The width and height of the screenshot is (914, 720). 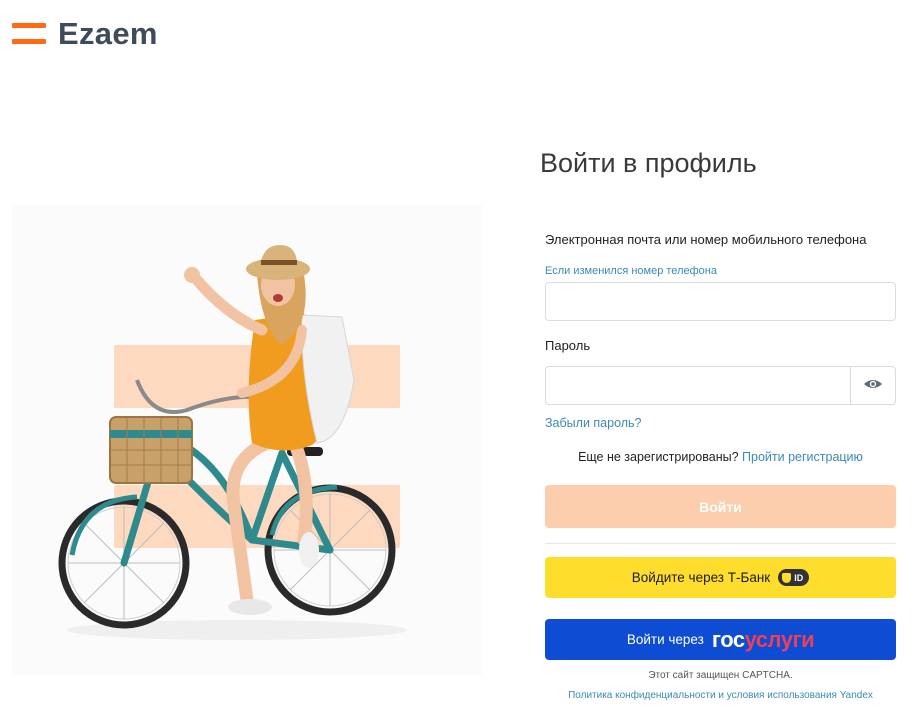 What do you see at coordinates (665, 639) in the screenshot?
I see `gosuslugi-label: Войти через` at bounding box center [665, 639].